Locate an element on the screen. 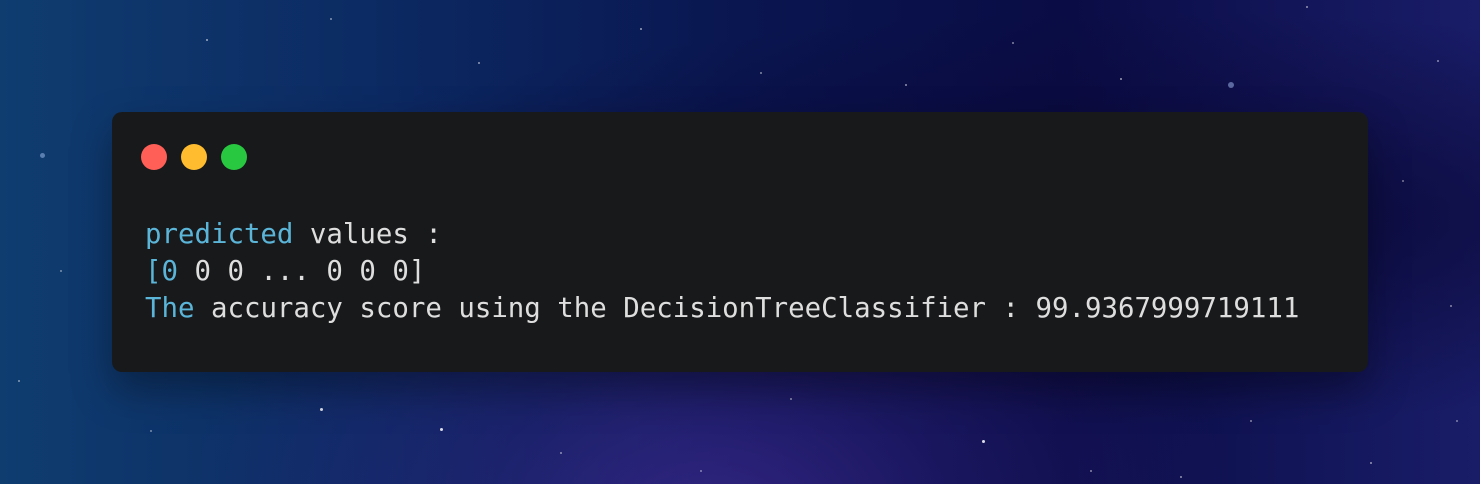  output-line-array: [0 0 0 ... 0 0 0] is located at coordinates (722, 271).